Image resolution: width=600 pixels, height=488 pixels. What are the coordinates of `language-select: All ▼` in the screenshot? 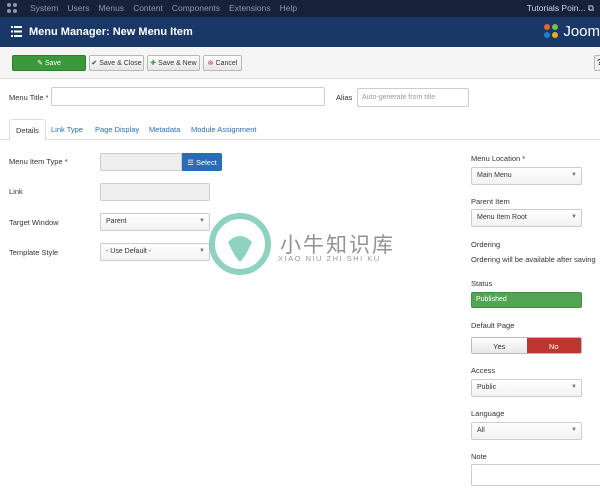 It's located at (526, 431).